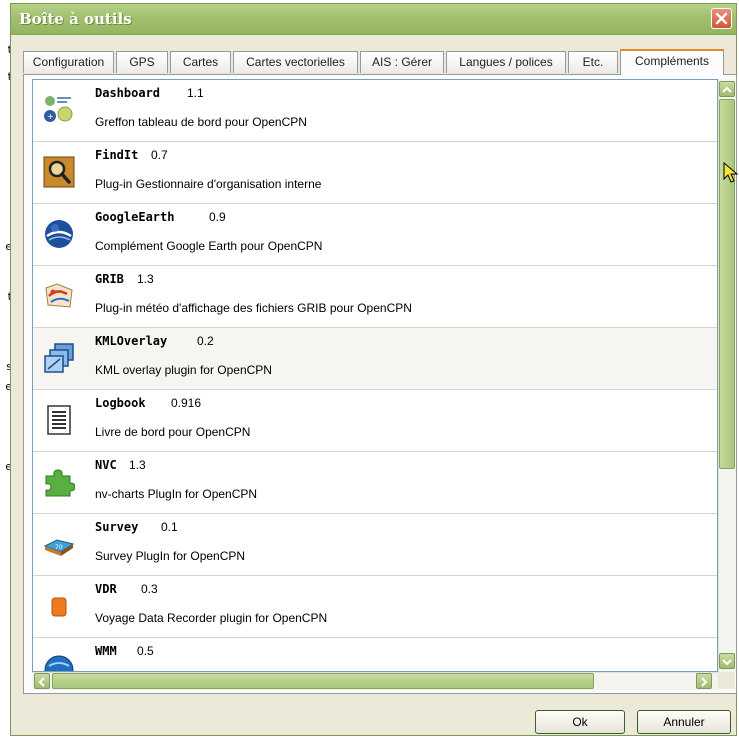  Describe the element at coordinates (375, 545) in the screenshot. I see `plugin-item-survey: 70 Survey 0.1 Survey PlugIn for OpenCPN` at that location.